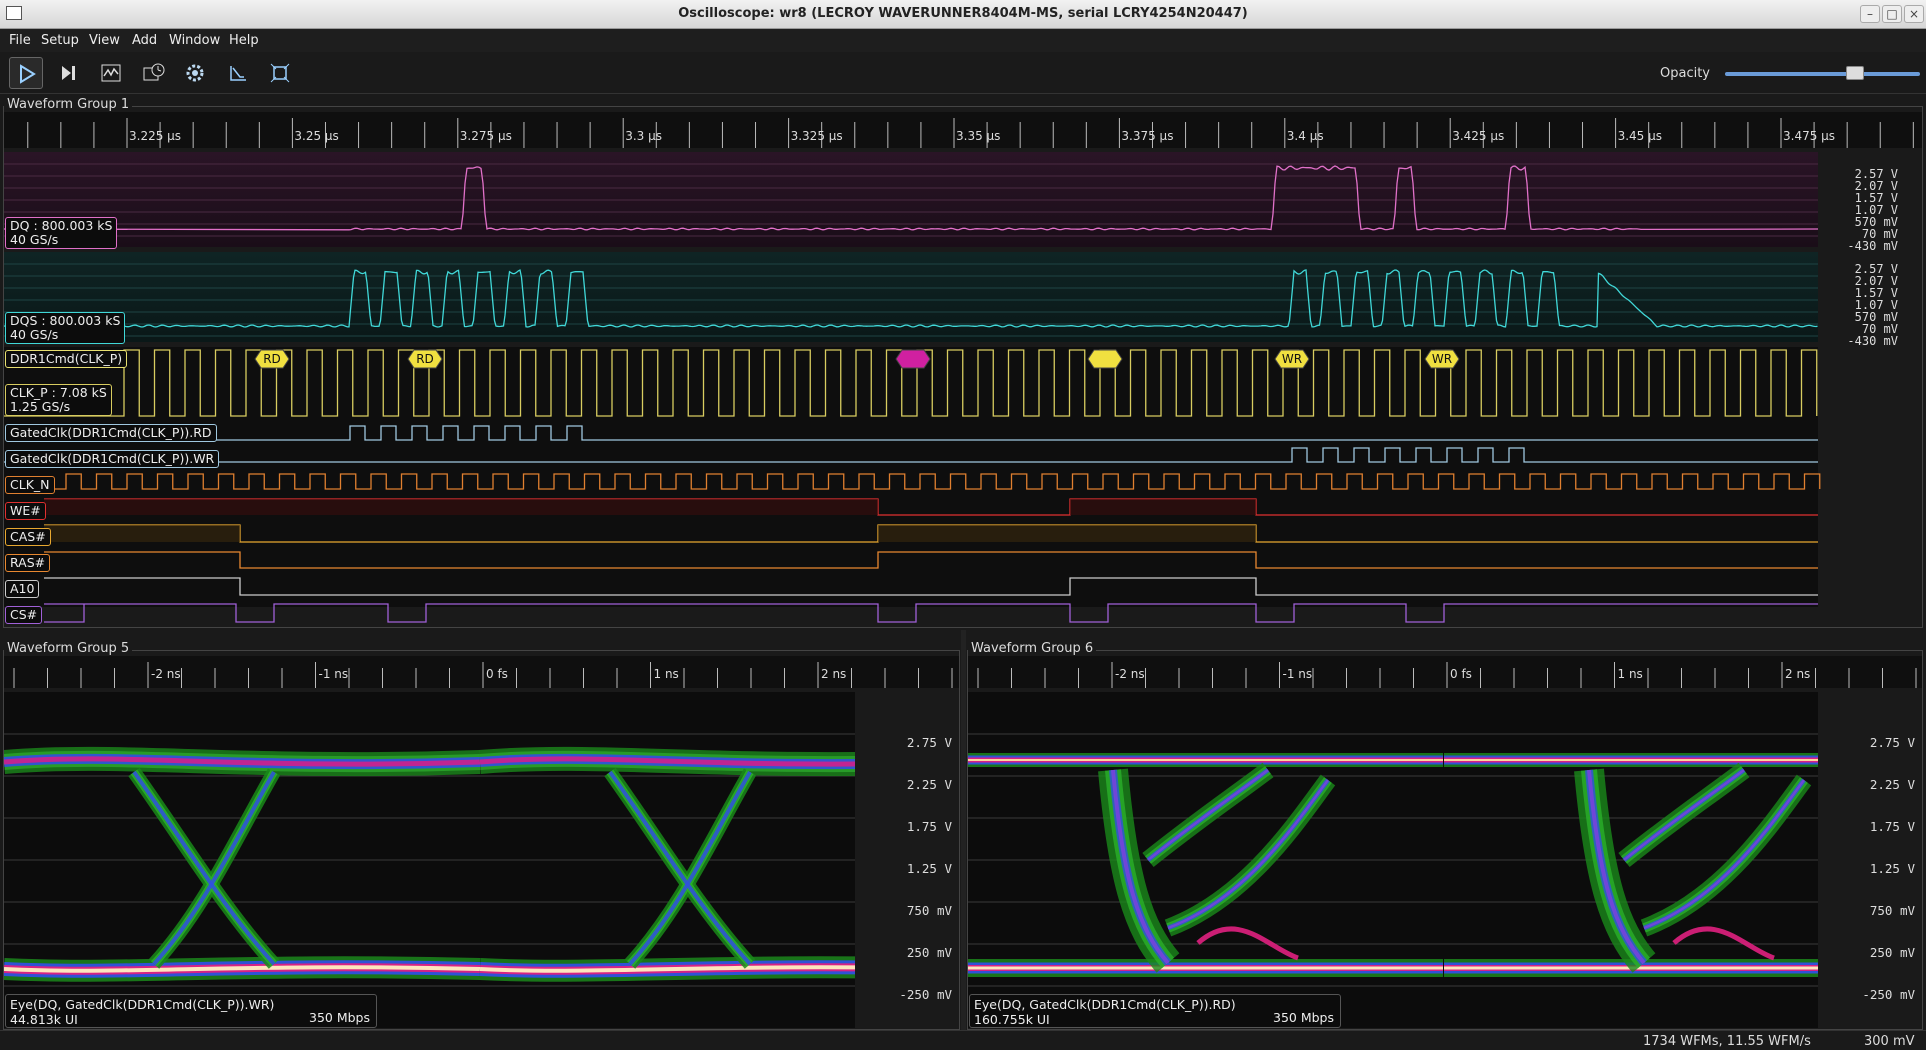  Describe the element at coordinates (1872, 341) in the screenshot. I see `dqs-volt-label: -430 mV` at that location.